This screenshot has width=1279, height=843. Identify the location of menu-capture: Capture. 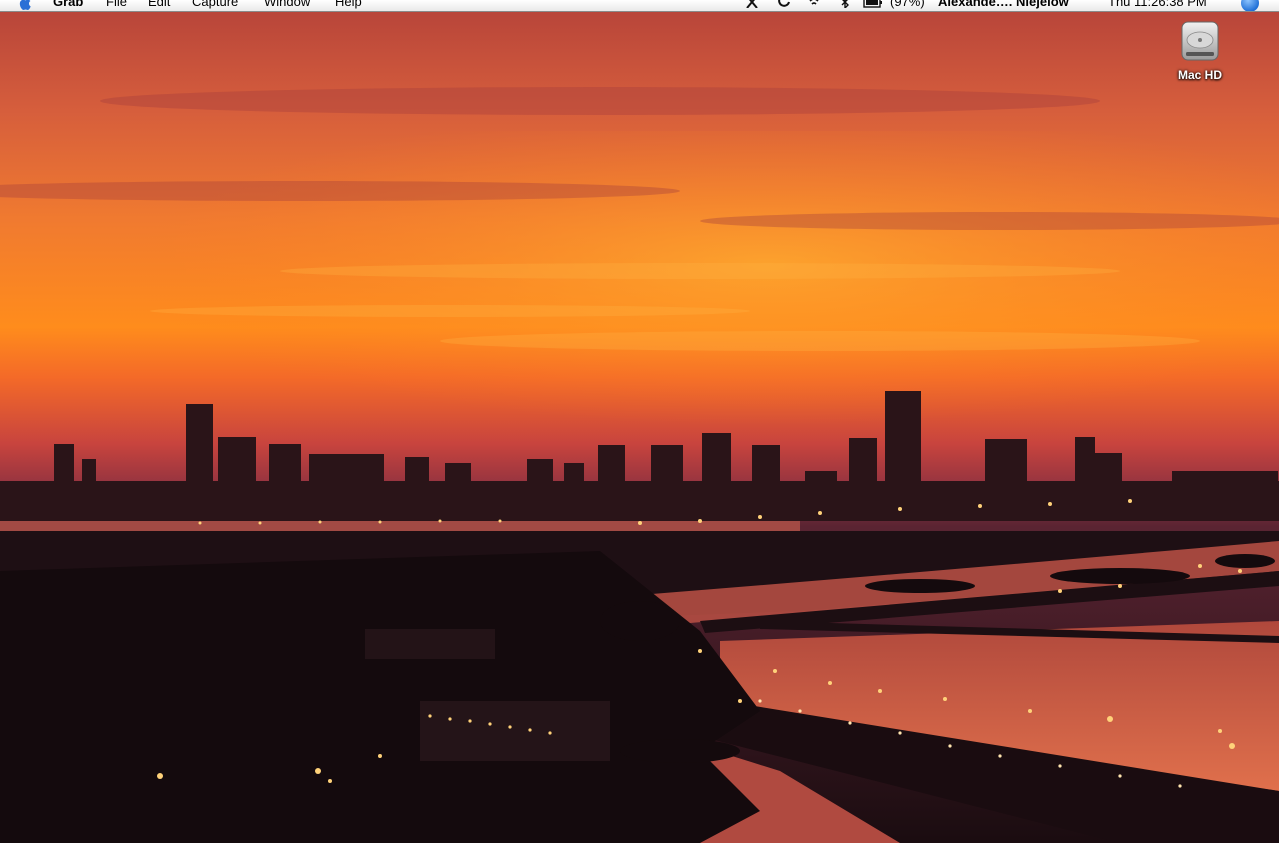
(215, 4).